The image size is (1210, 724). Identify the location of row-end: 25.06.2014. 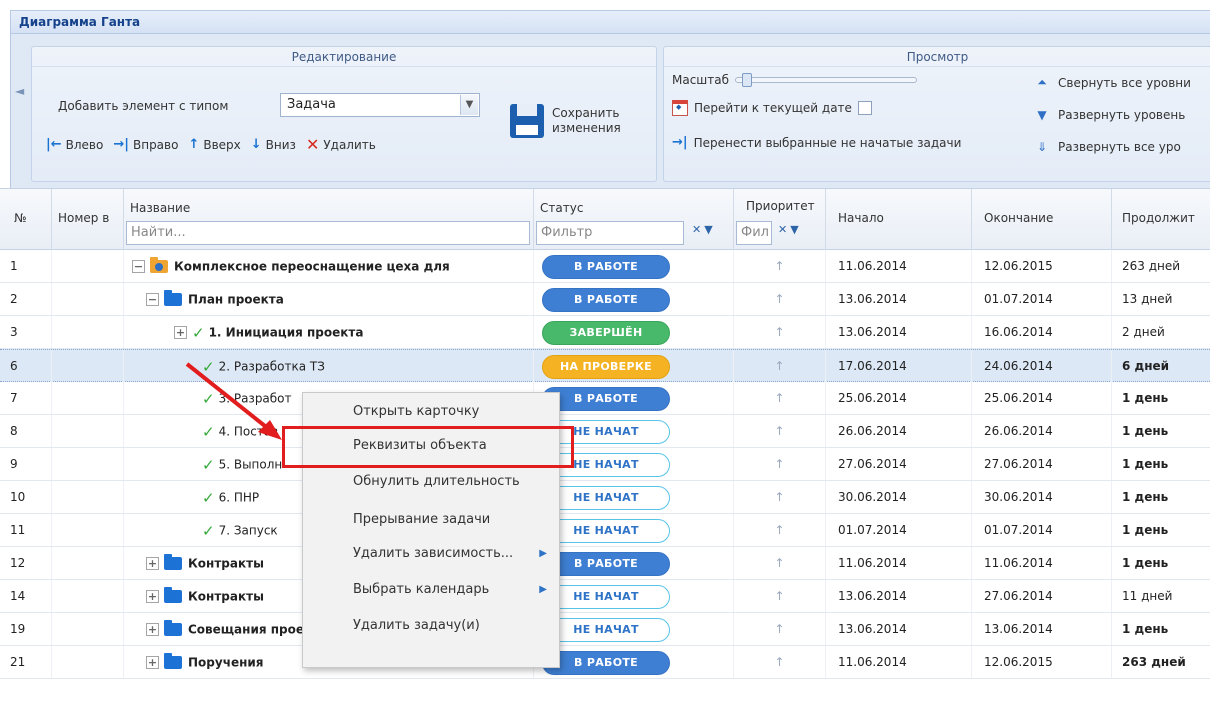
(1042, 398).